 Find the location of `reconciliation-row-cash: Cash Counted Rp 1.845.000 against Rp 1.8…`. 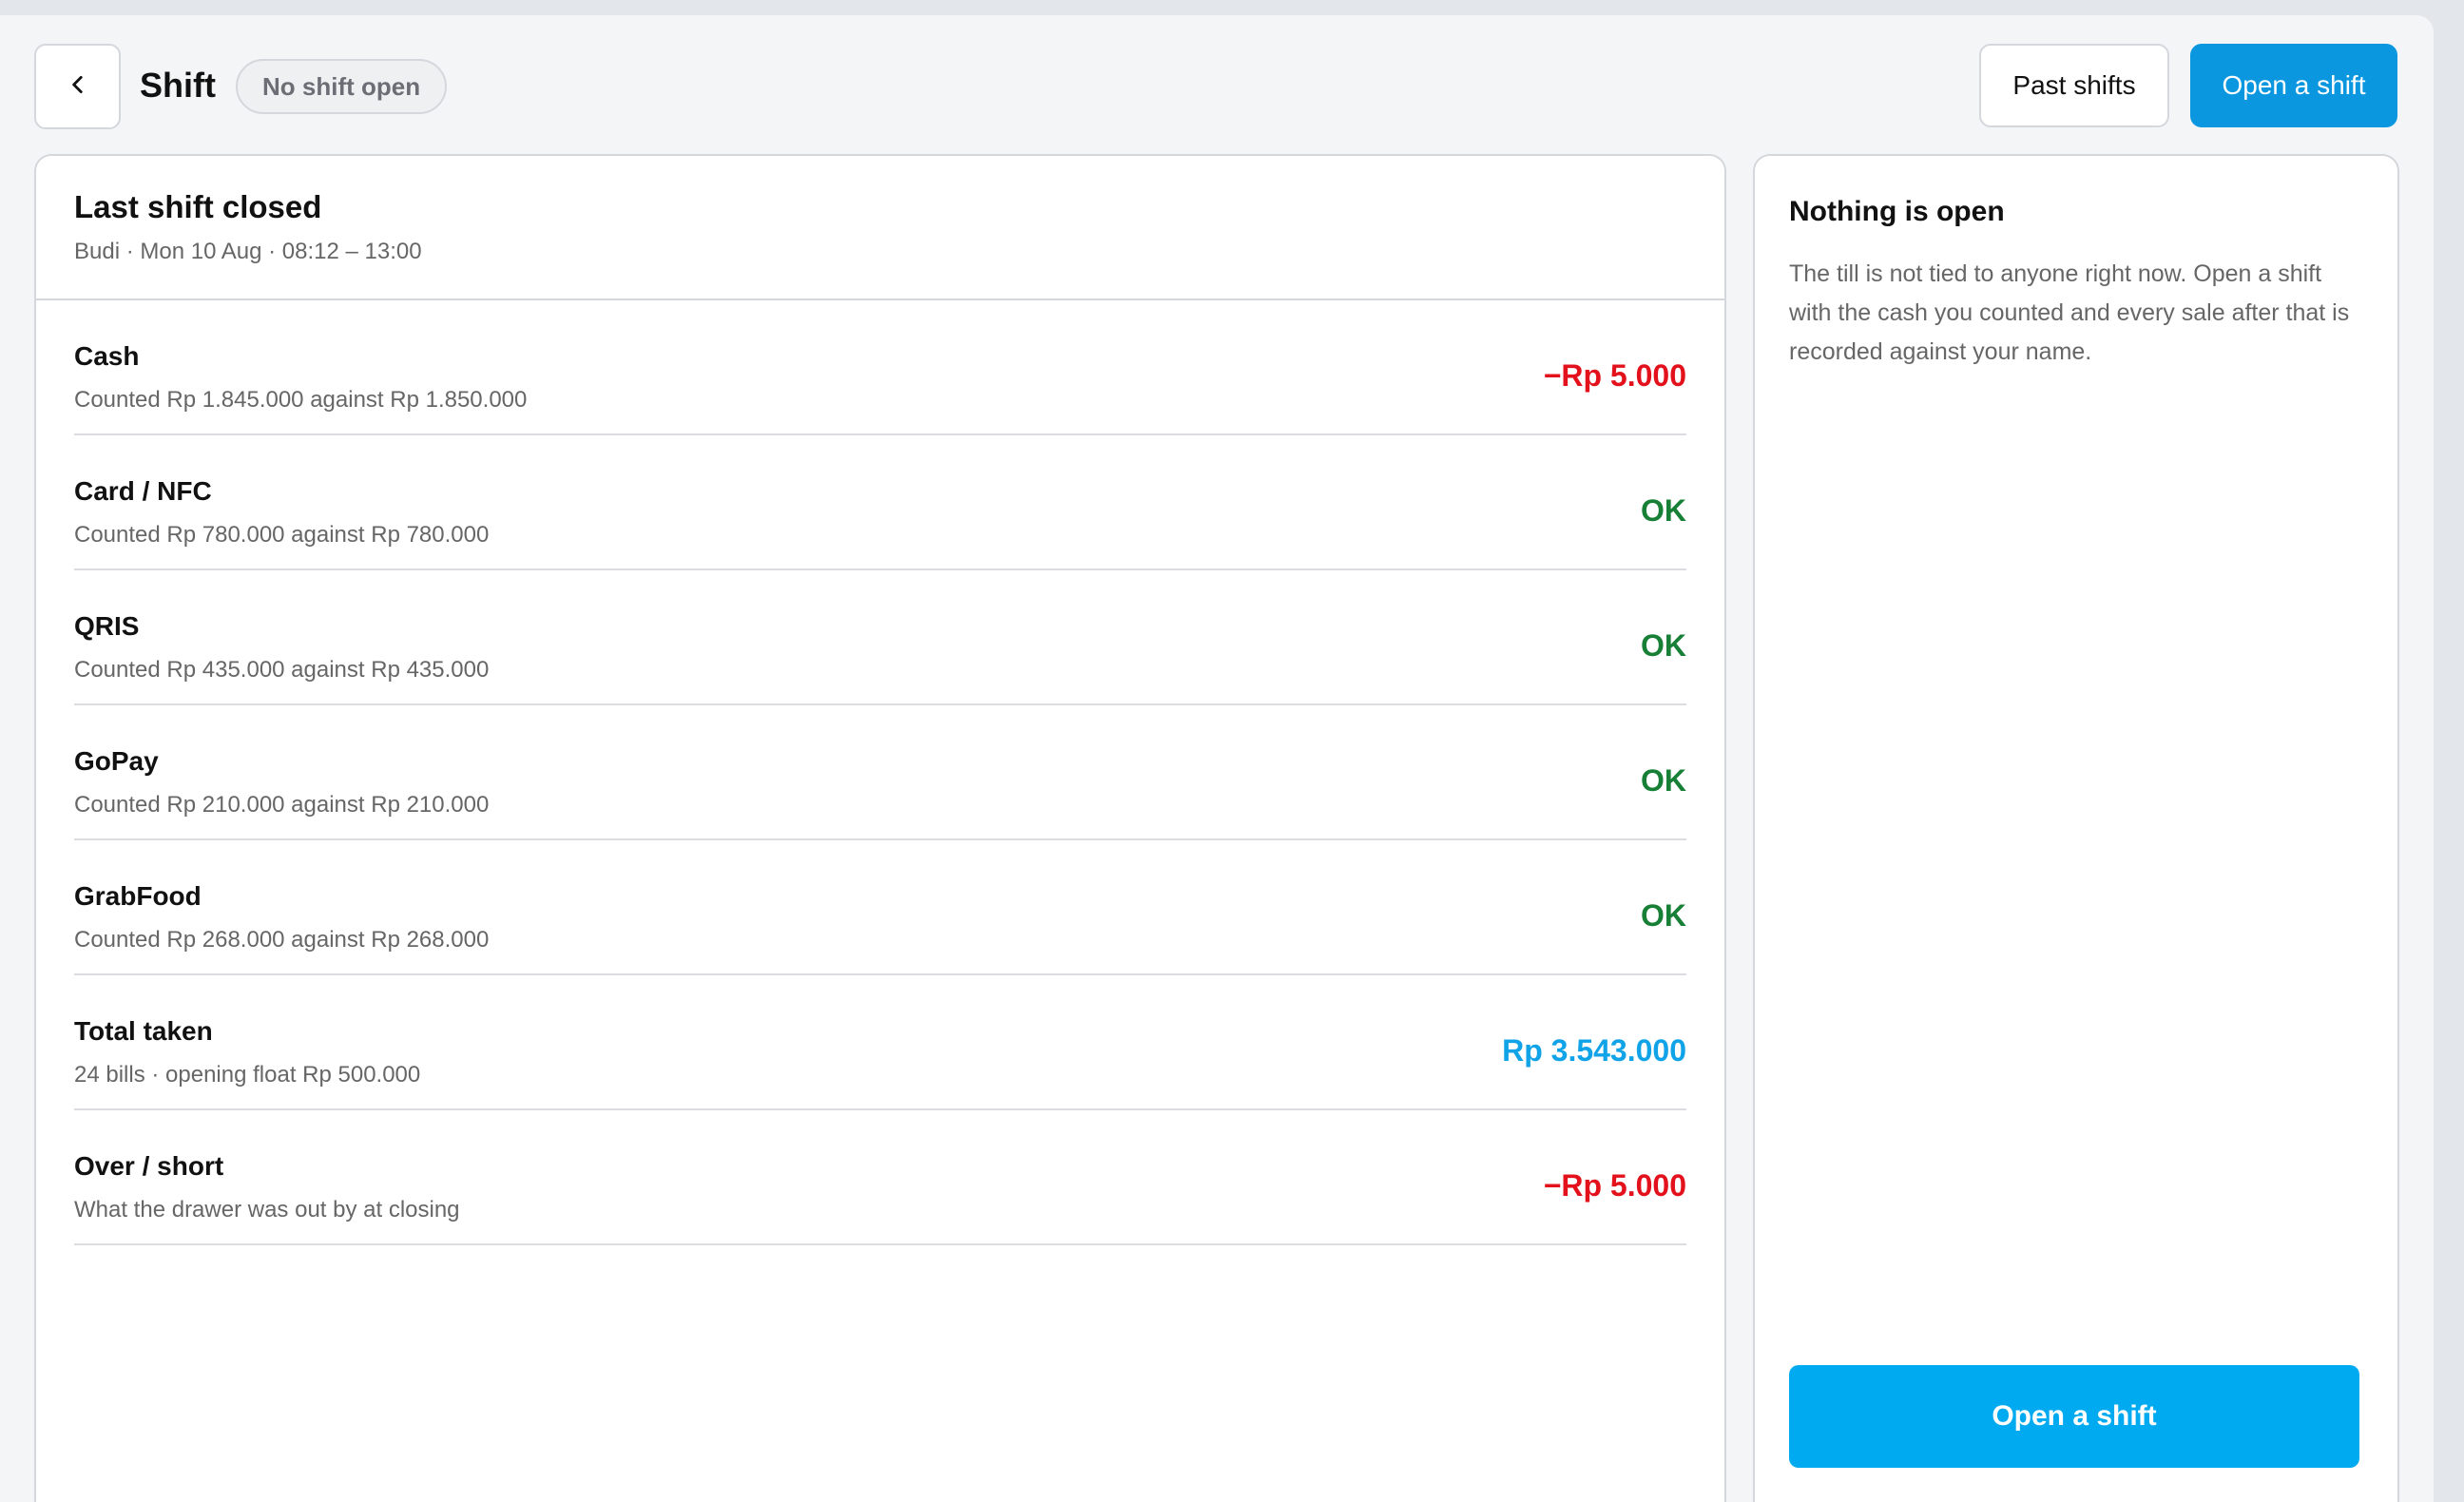

reconciliation-row-cash: Cash Counted Rp 1.845.000 against Rp 1.8… is located at coordinates (880, 367).